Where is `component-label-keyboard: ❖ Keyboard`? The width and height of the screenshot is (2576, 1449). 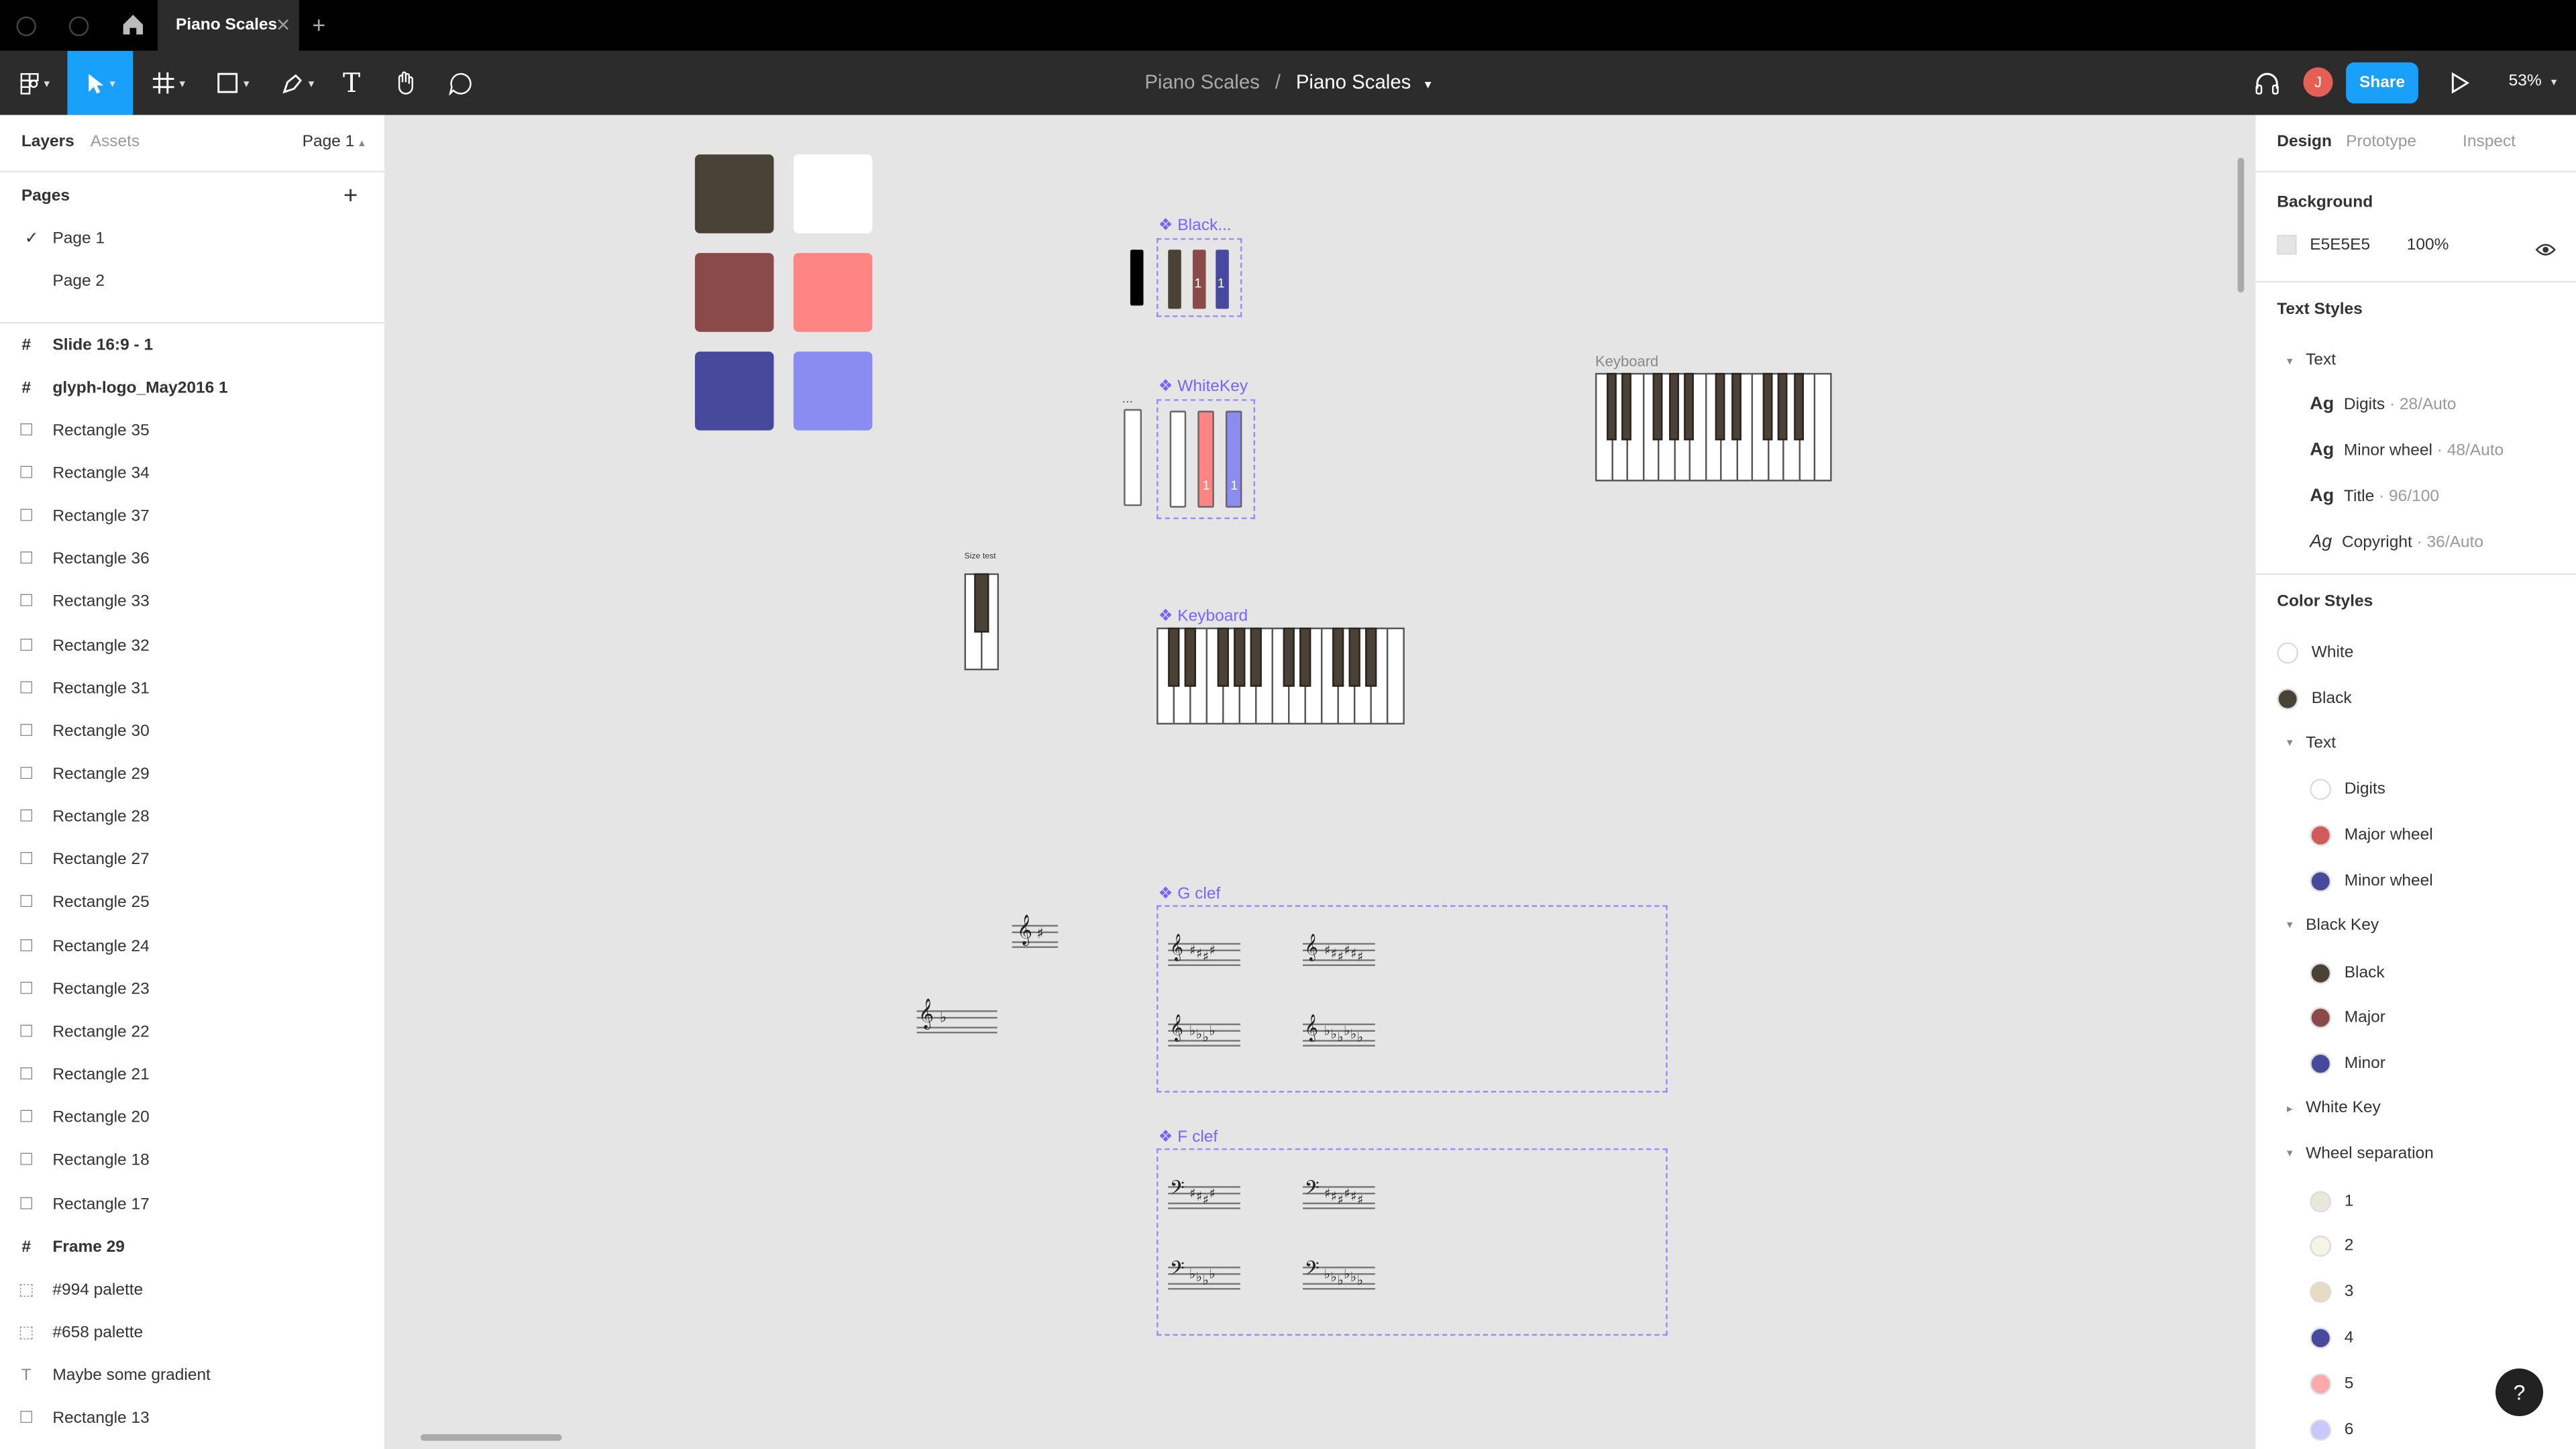 component-label-keyboard: ❖ Keyboard is located at coordinates (1203, 617).